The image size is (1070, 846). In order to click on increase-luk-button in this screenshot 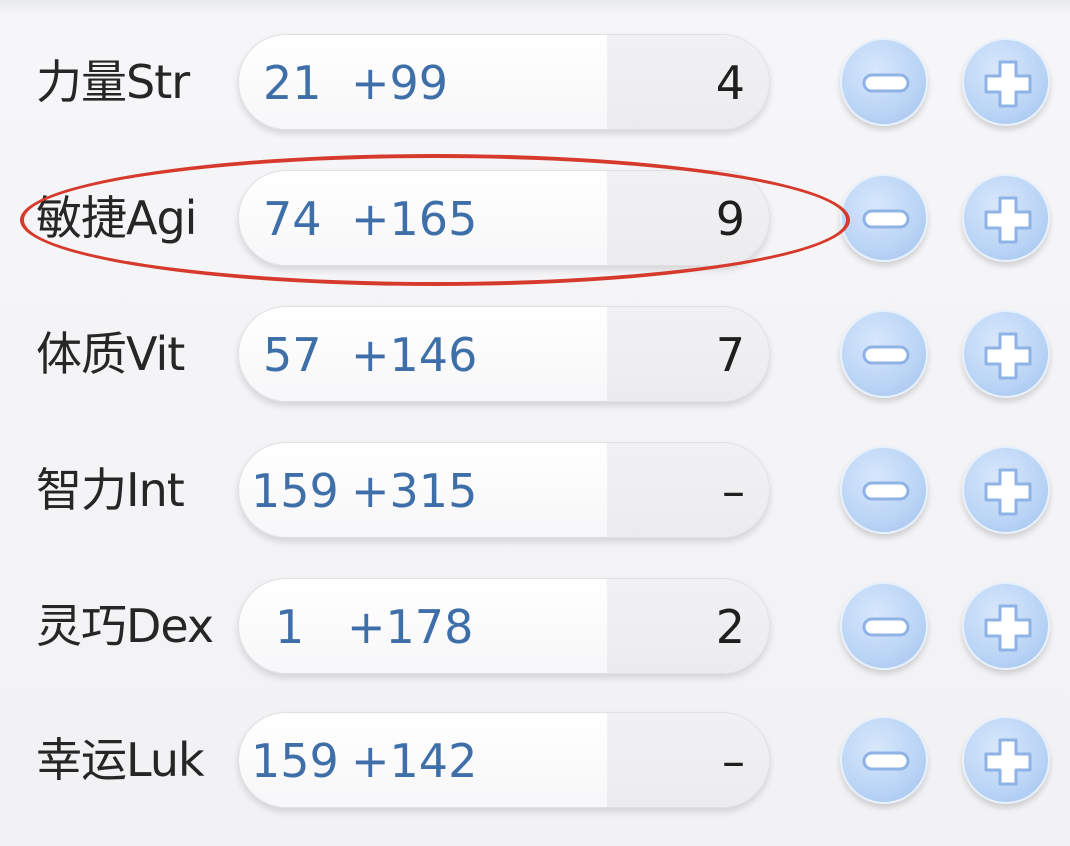, I will do `click(1006, 760)`.